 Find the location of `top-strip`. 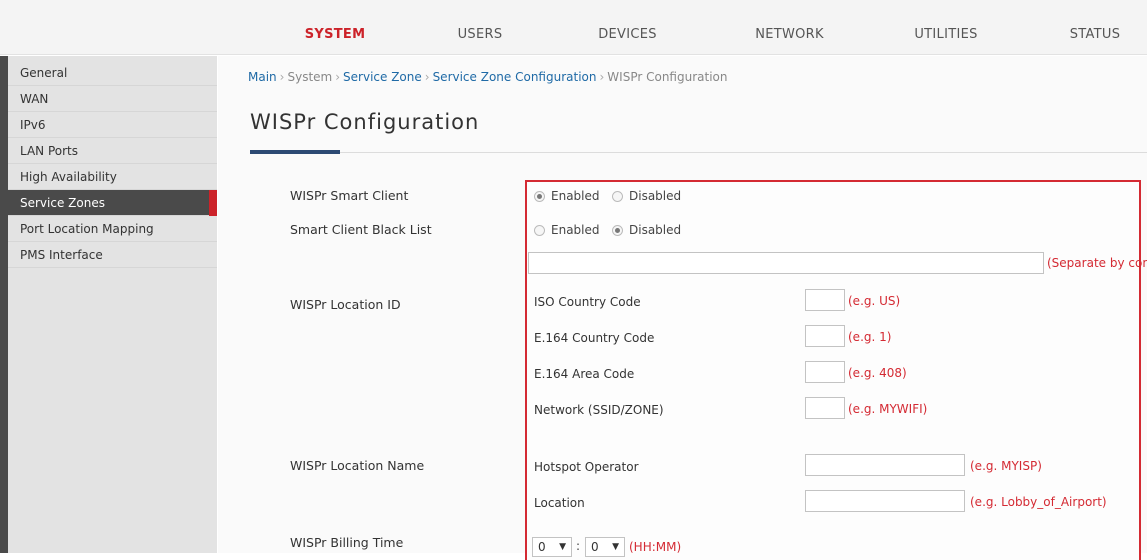

top-strip is located at coordinates (573, 5).